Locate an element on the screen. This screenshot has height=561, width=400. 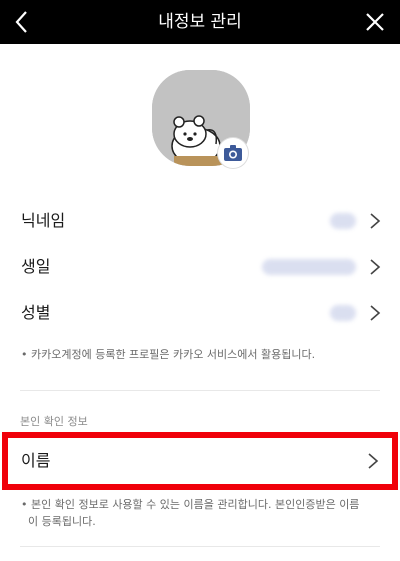
gender-row: 성별 is located at coordinates (200, 313).